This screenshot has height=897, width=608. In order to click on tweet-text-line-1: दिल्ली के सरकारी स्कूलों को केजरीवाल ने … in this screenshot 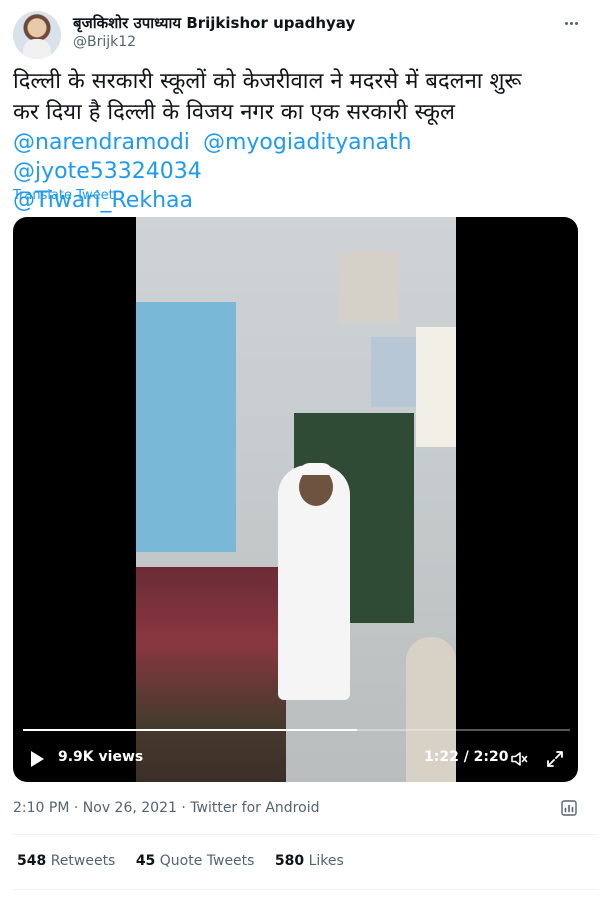, I will do `click(267, 81)`.